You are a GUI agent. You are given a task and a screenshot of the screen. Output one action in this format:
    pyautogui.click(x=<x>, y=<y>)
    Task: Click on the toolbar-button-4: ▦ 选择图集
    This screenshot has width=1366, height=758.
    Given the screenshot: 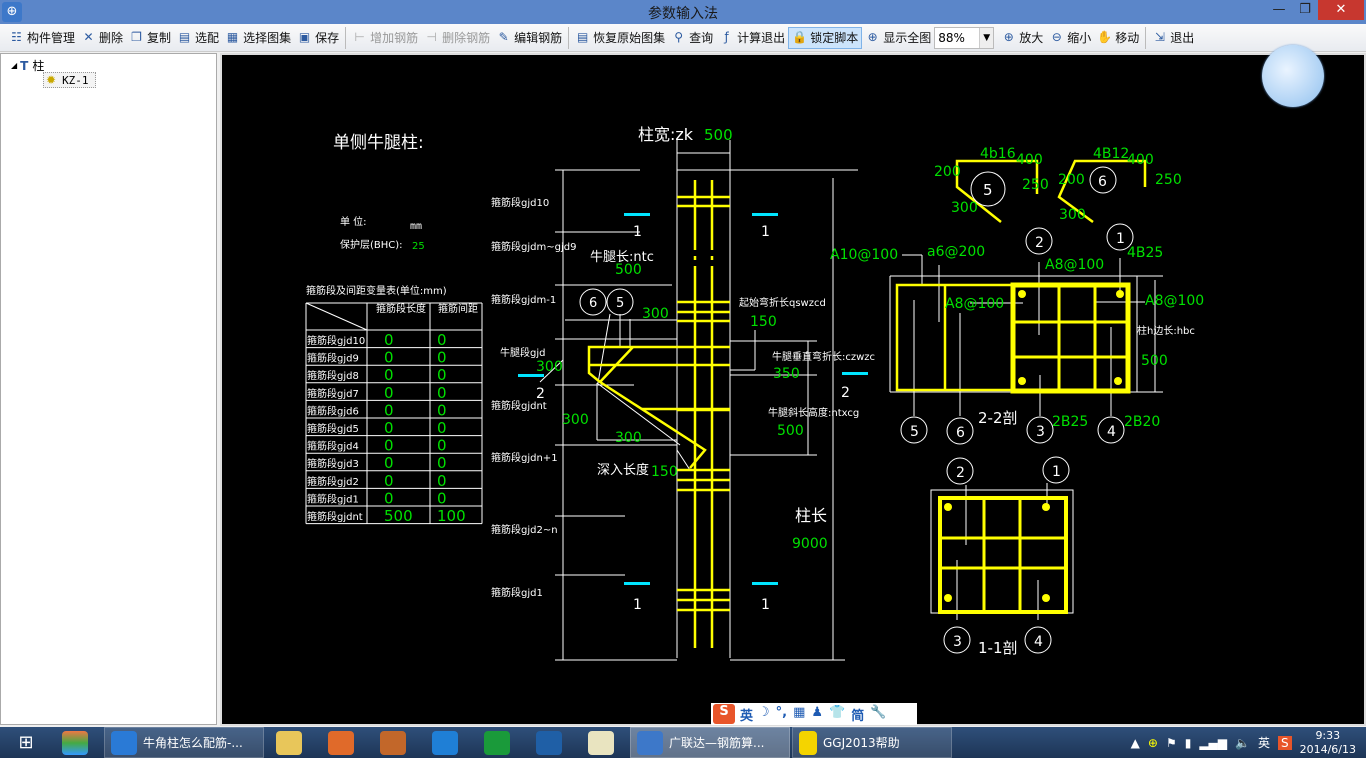 What is the action you would take?
    pyautogui.click(x=258, y=38)
    